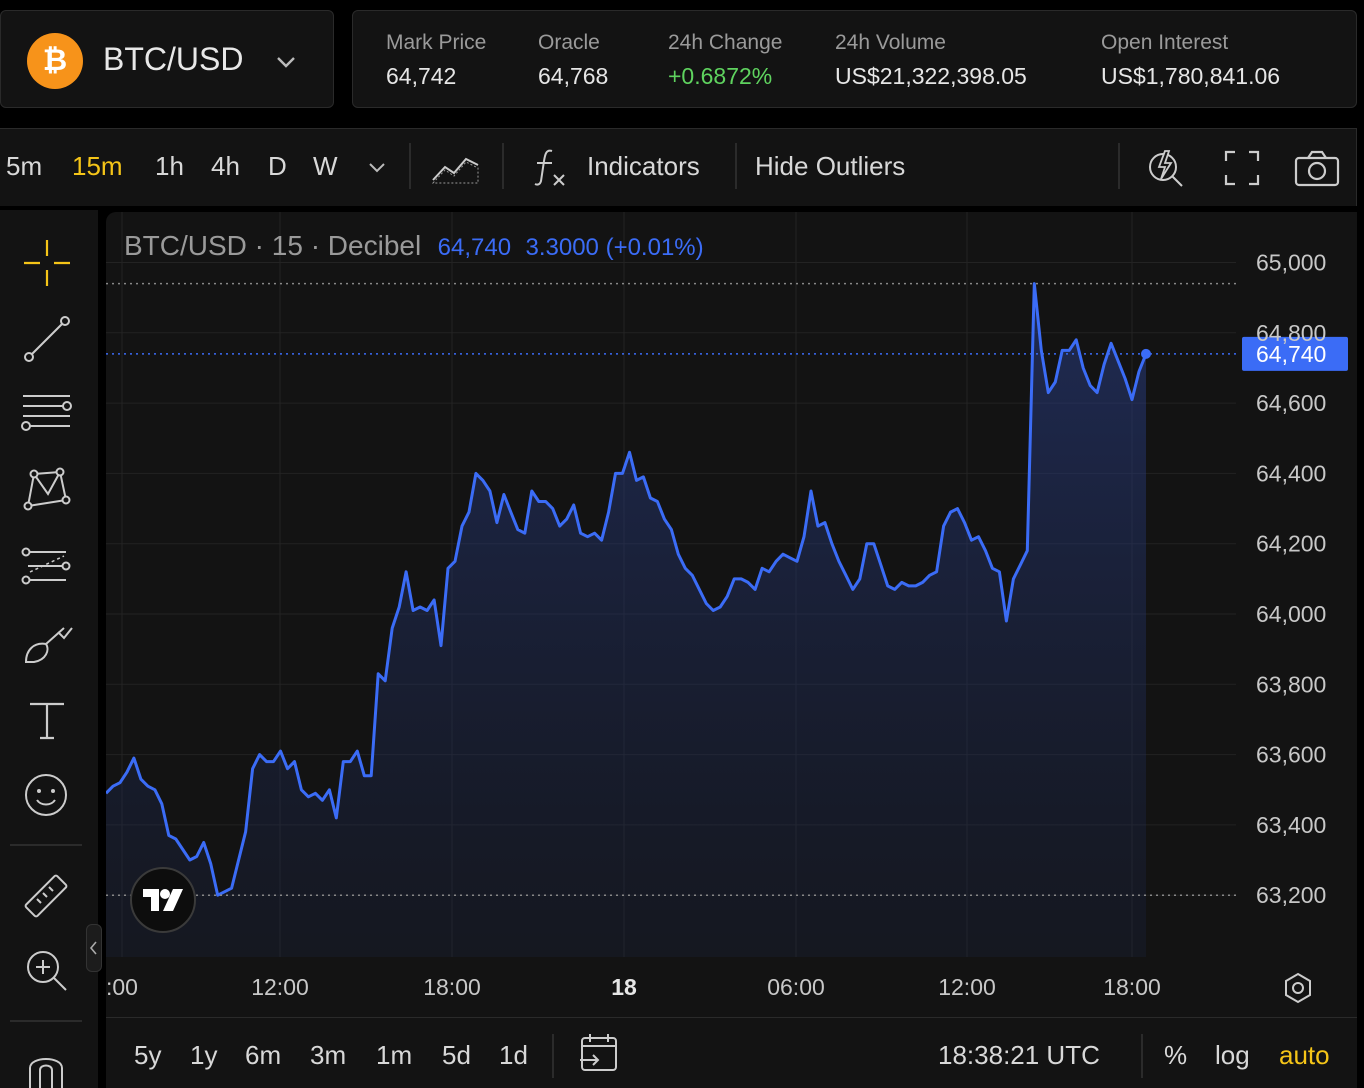 This screenshot has width=1364, height=1088. Describe the element at coordinates (1165, 42) in the screenshot. I see `stat-label: Open Interest` at that location.